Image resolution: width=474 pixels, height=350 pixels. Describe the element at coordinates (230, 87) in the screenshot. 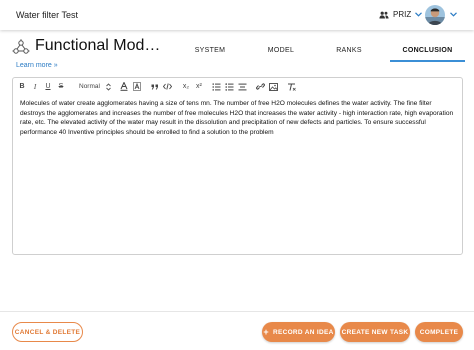

I see `bullet-list-icon` at that location.